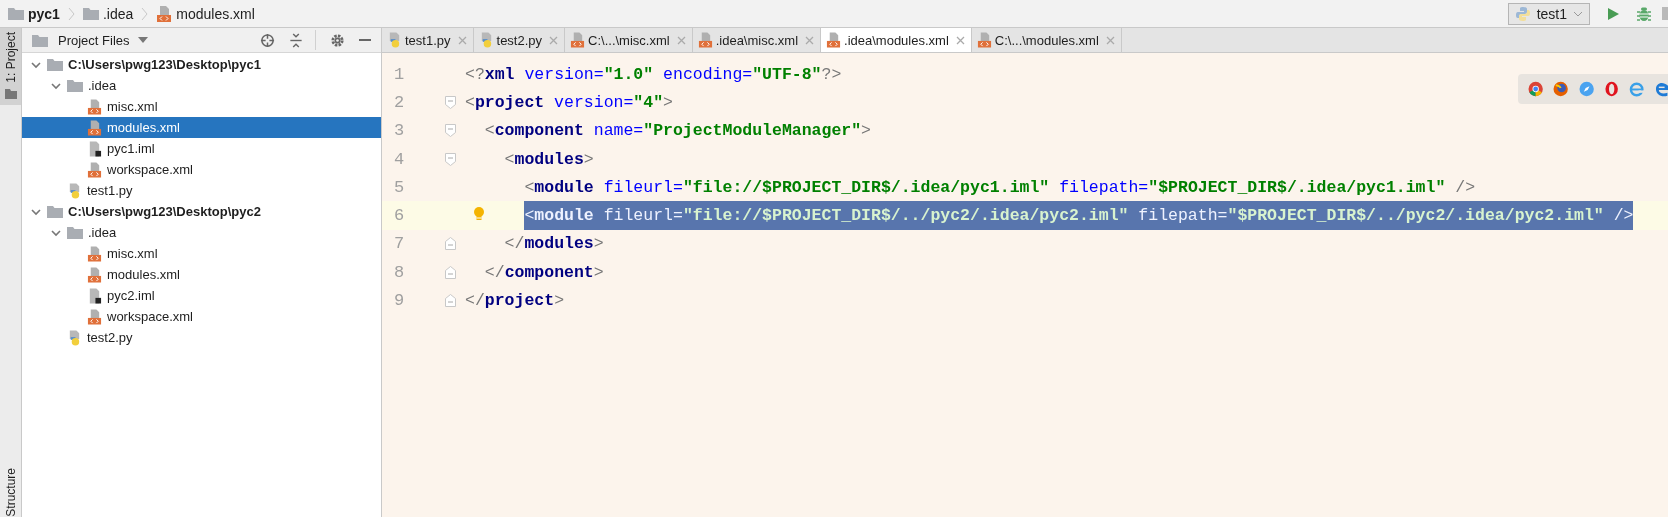 The width and height of the screenshot is (1668, 517). What do you see at coordinates (94, 40) in the screenshot?
I see `panel-title: Project Files` at bounding box center [94, 40].